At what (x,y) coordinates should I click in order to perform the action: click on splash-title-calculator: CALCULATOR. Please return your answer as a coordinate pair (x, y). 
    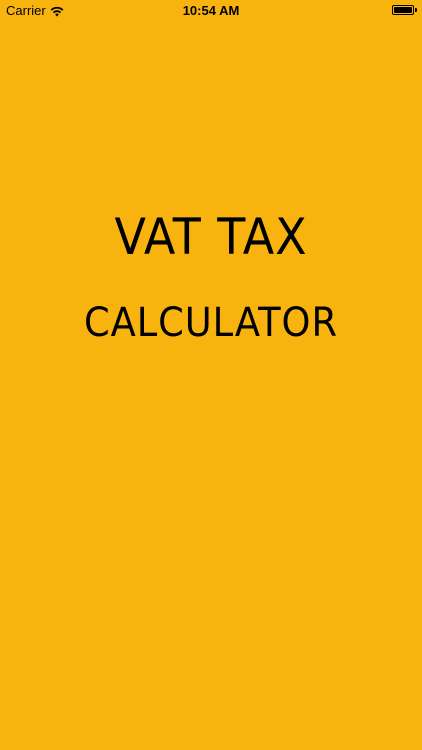
    Looking at the image, I should click on (211, 323).